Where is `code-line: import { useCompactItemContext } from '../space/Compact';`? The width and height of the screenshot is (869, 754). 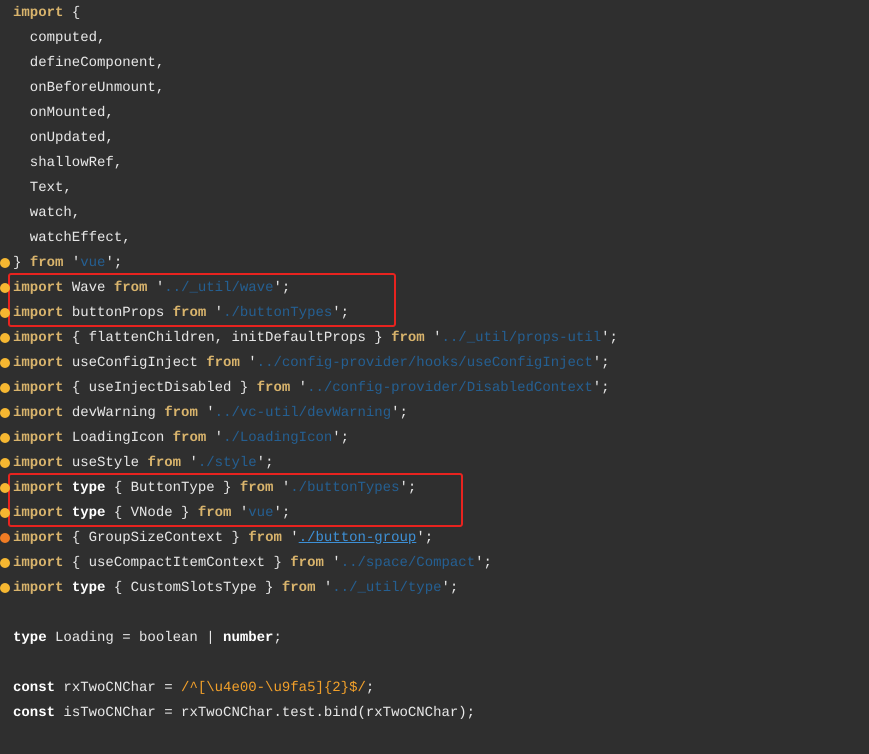 code-line: import { useCompactItemContext } from '../space/Compact'; is located at coordinates (252, 562).